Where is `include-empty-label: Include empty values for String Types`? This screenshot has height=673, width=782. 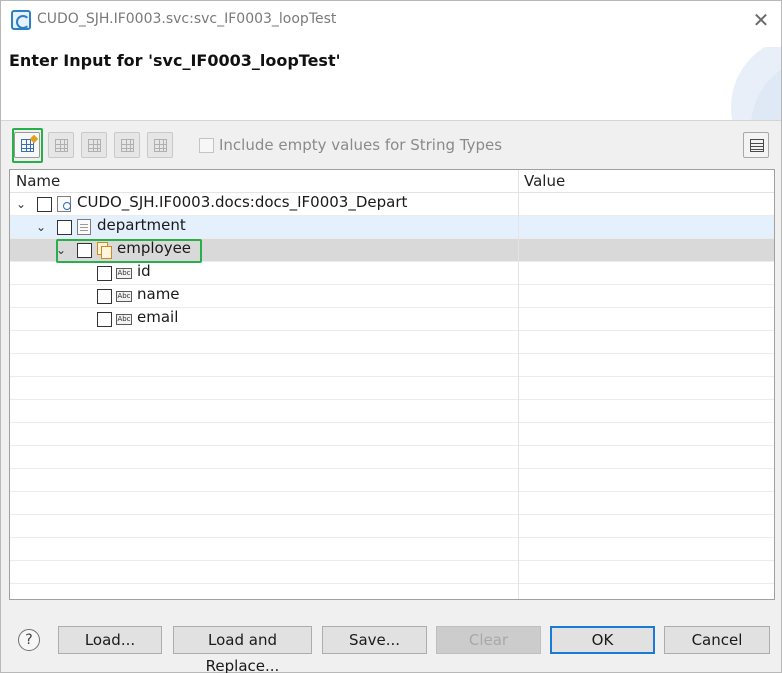 include-empty-label: Include empty values for String Types is located at coordinates (361, 145).